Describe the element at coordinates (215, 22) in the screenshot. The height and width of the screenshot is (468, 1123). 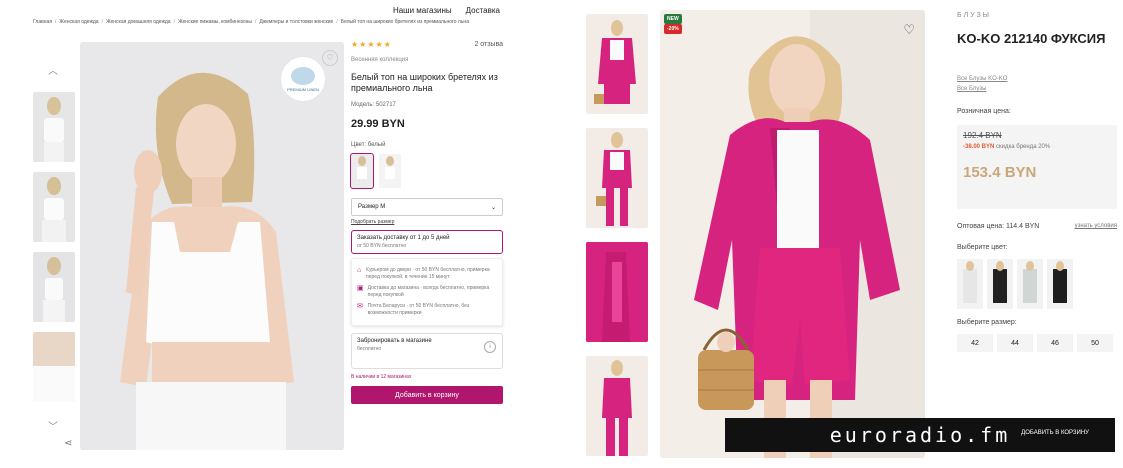
I see `breadcrumb-item: Женские пижамы, комбинезоны` at that location.